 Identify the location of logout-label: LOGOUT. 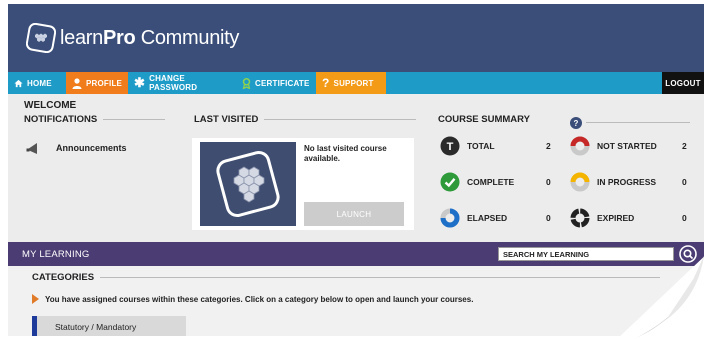
(683, 83).